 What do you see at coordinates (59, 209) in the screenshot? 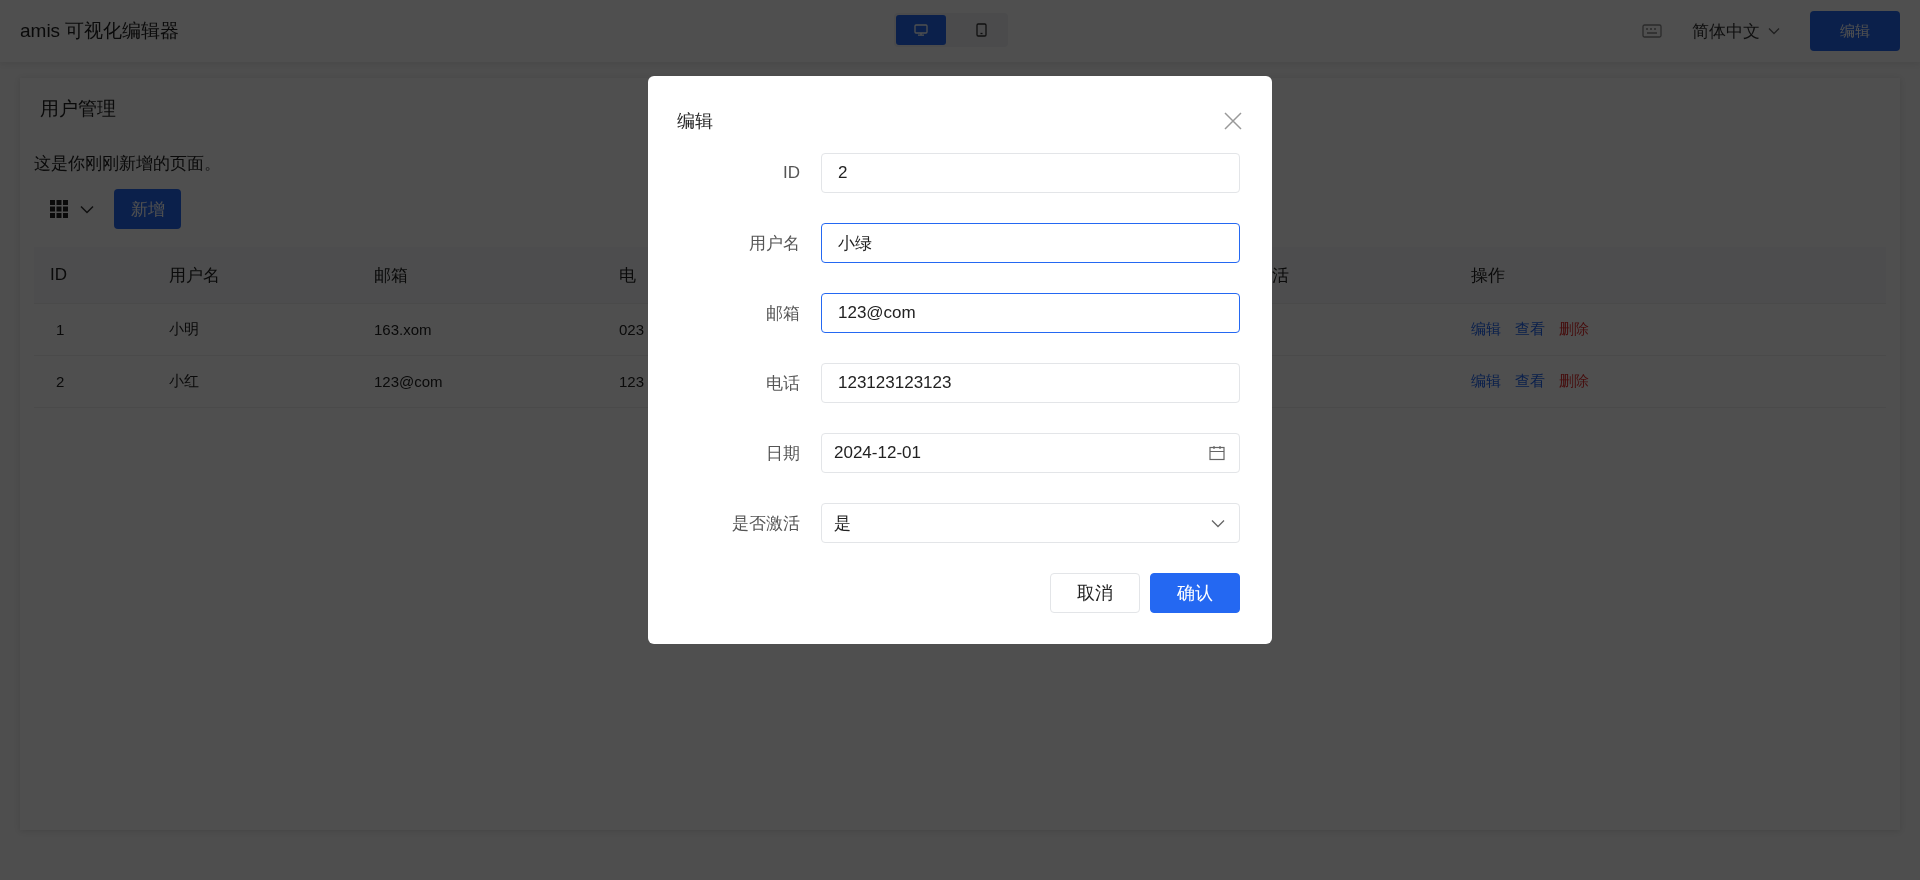
I see `grid-icon` at bounding box center [59, 209].